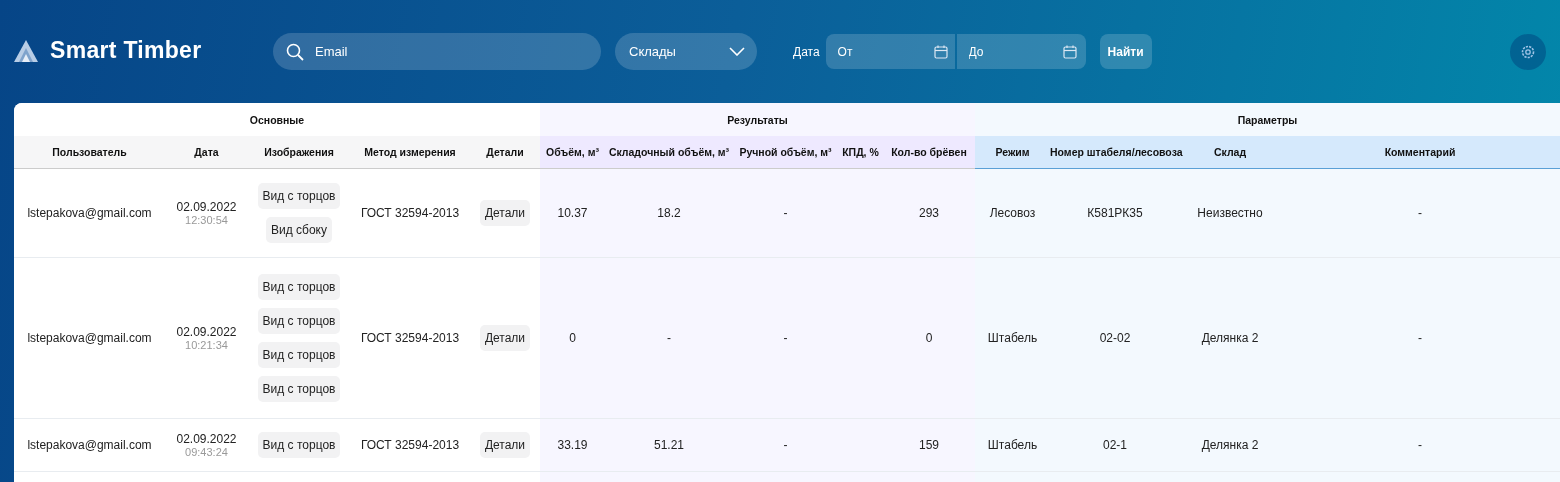 The height and width of the screenshot is (482, 1560). What do you see at coordinates (669, 213) in the screenshot?
I see `table-cell: 18.2` at bounding box center [669, 213].